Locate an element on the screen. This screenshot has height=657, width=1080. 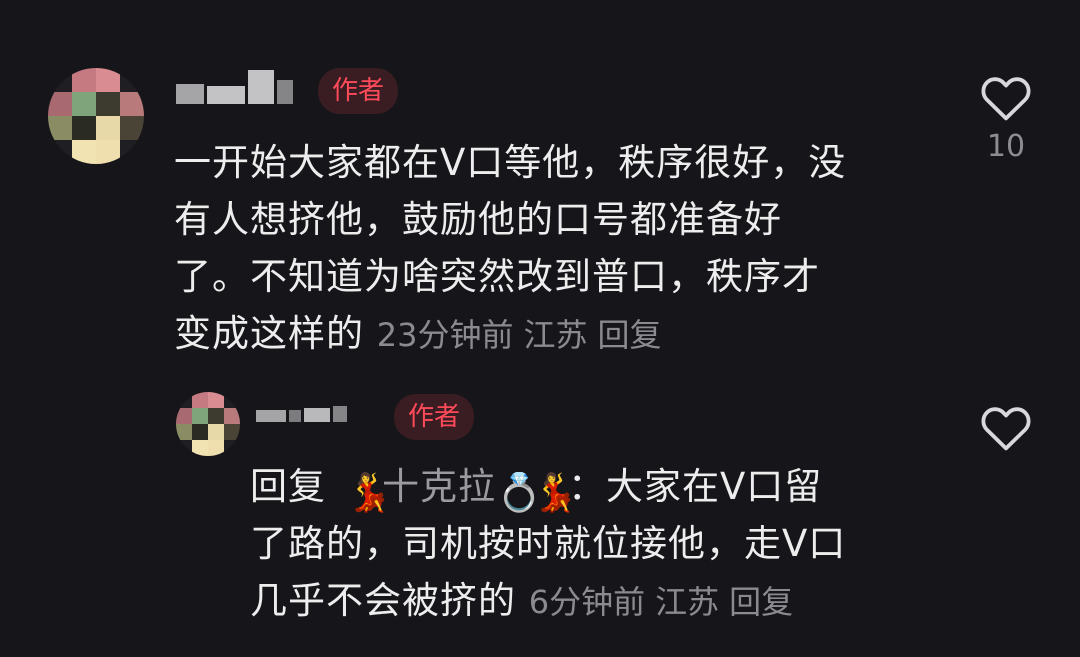
reply-colon: ： is located at coordinates (587, 486).